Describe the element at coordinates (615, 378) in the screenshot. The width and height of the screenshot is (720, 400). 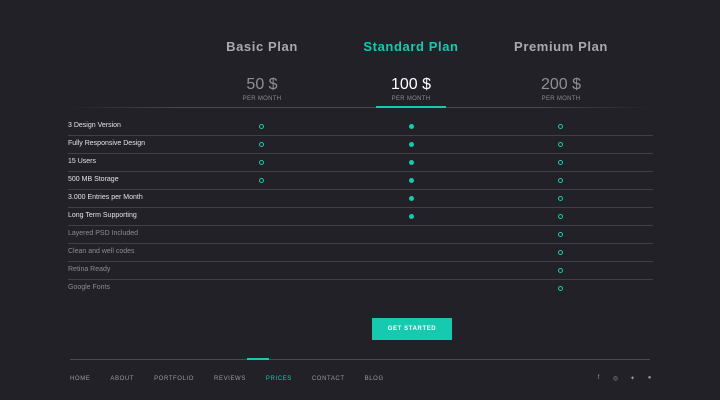
I see `instagram-icon: ◎` at that location.